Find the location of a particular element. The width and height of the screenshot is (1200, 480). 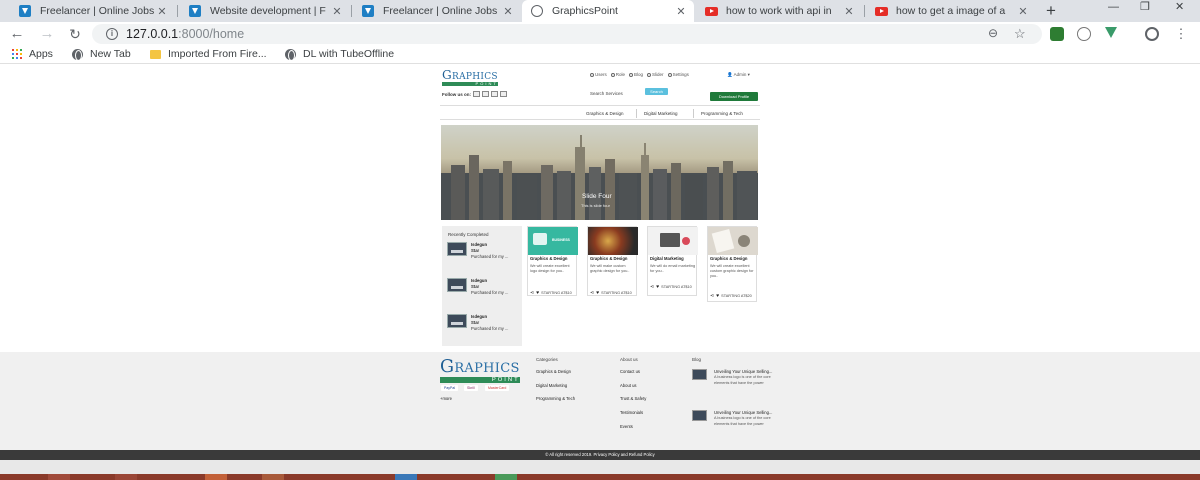

site-logo: GRAPHICS POINT is located at coordinates (470, 77).